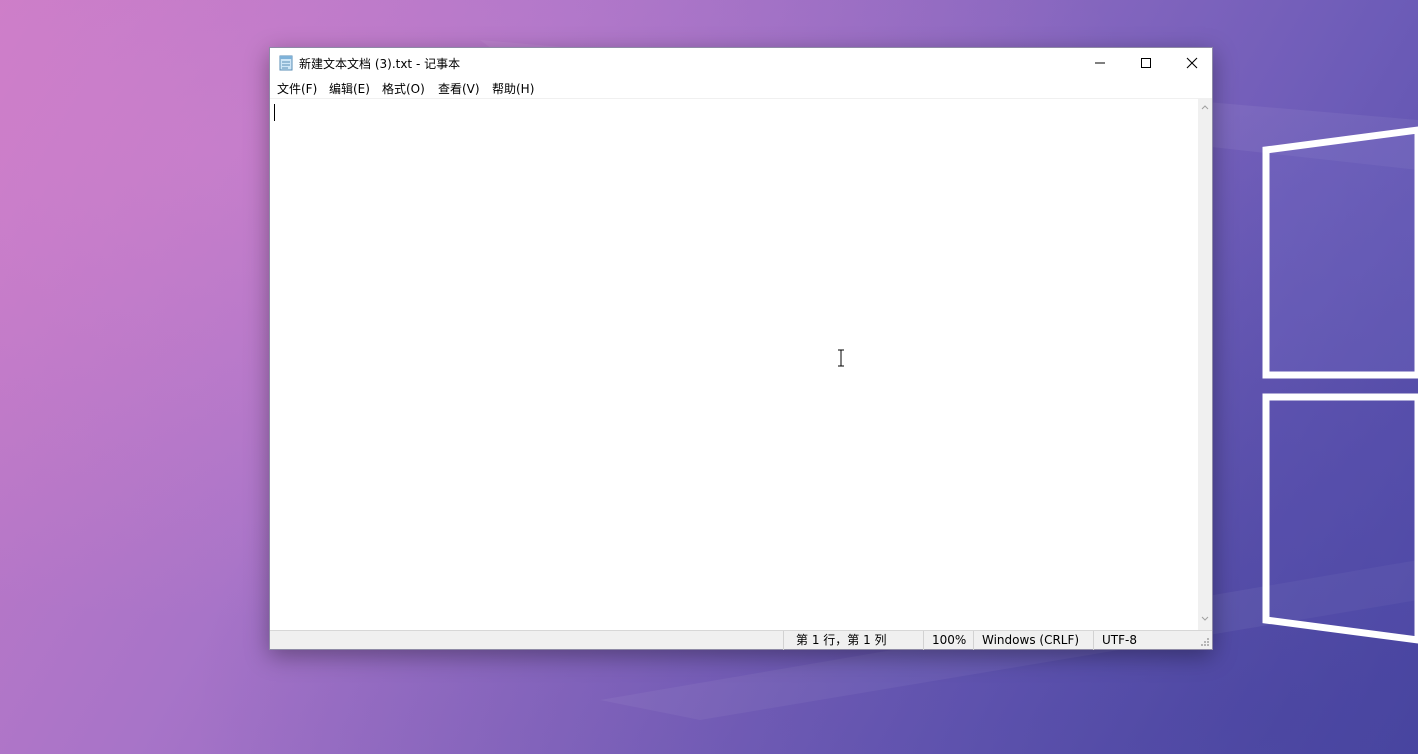  Describe the element at coordinates (741, 88) in the screenshot. I see `menu-bar: 文件(F) 编辑(E) 格式(O) 查看(V) 帮助(H)` at that location.